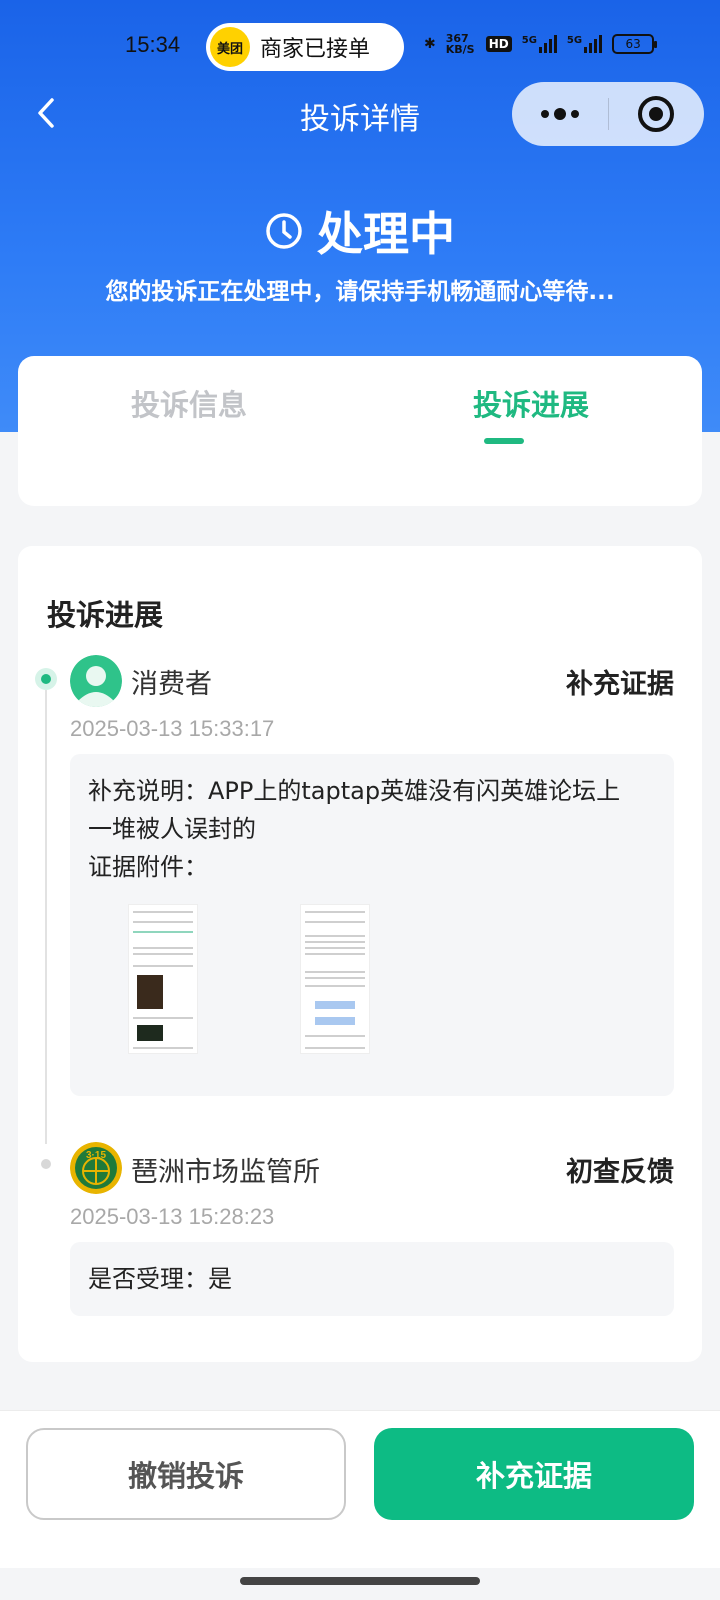 The height and width of the screenshot is (1600, 720). I want to click on entry-action: 补充证据, so click(620, 684).